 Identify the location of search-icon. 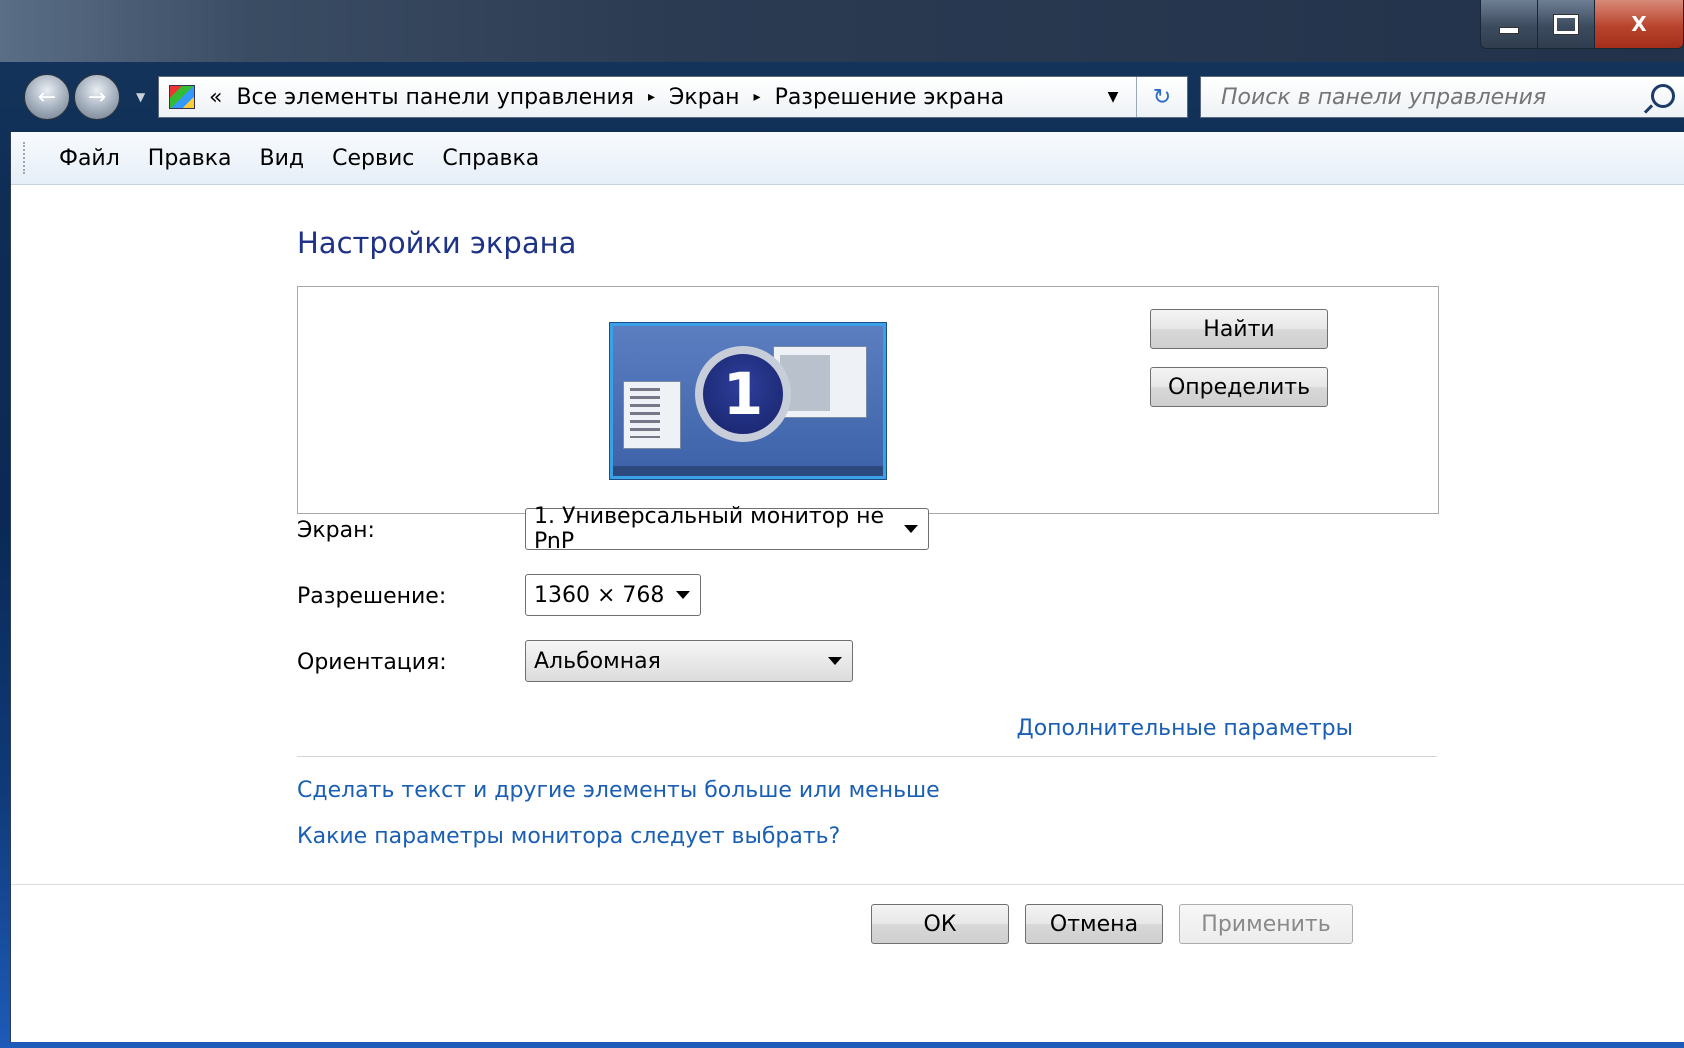
(1663, 96).